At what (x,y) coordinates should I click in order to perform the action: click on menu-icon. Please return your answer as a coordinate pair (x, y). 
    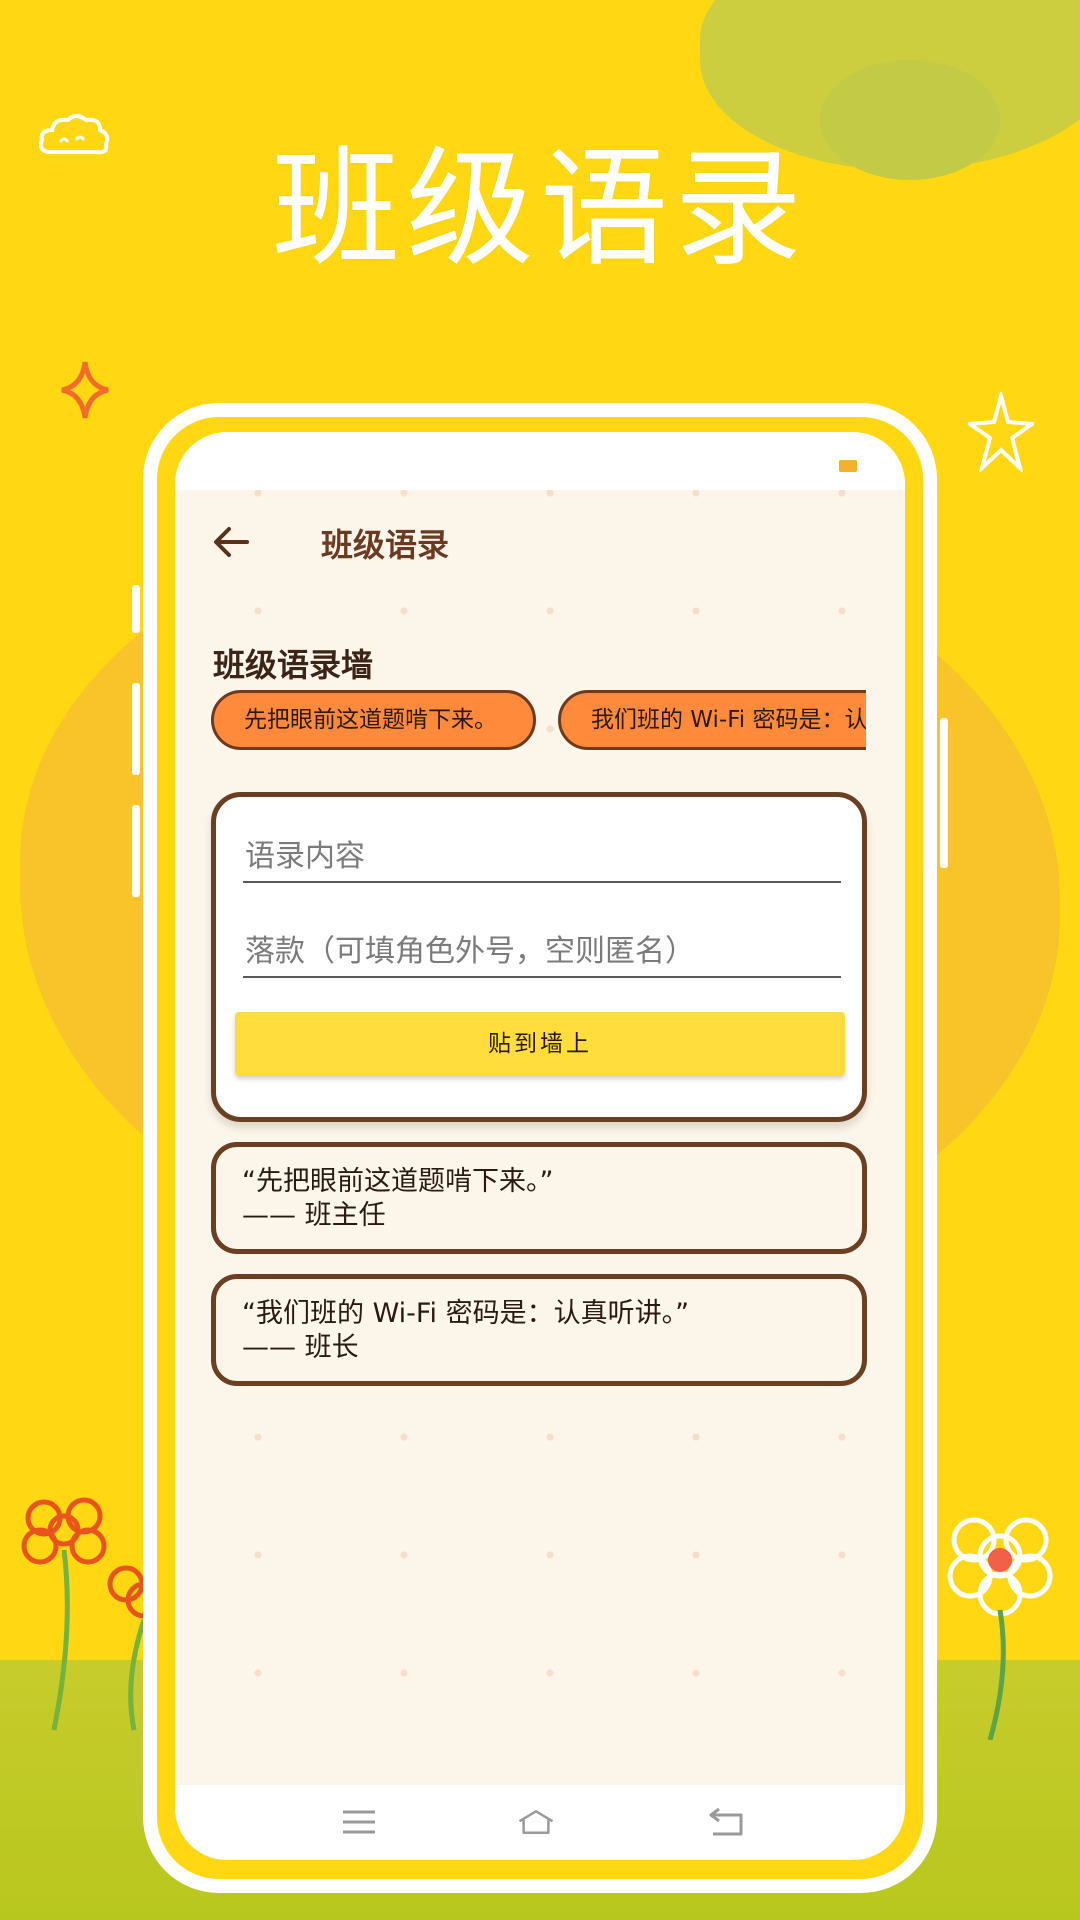
    Looking at the image, I should click on (359, 1822).